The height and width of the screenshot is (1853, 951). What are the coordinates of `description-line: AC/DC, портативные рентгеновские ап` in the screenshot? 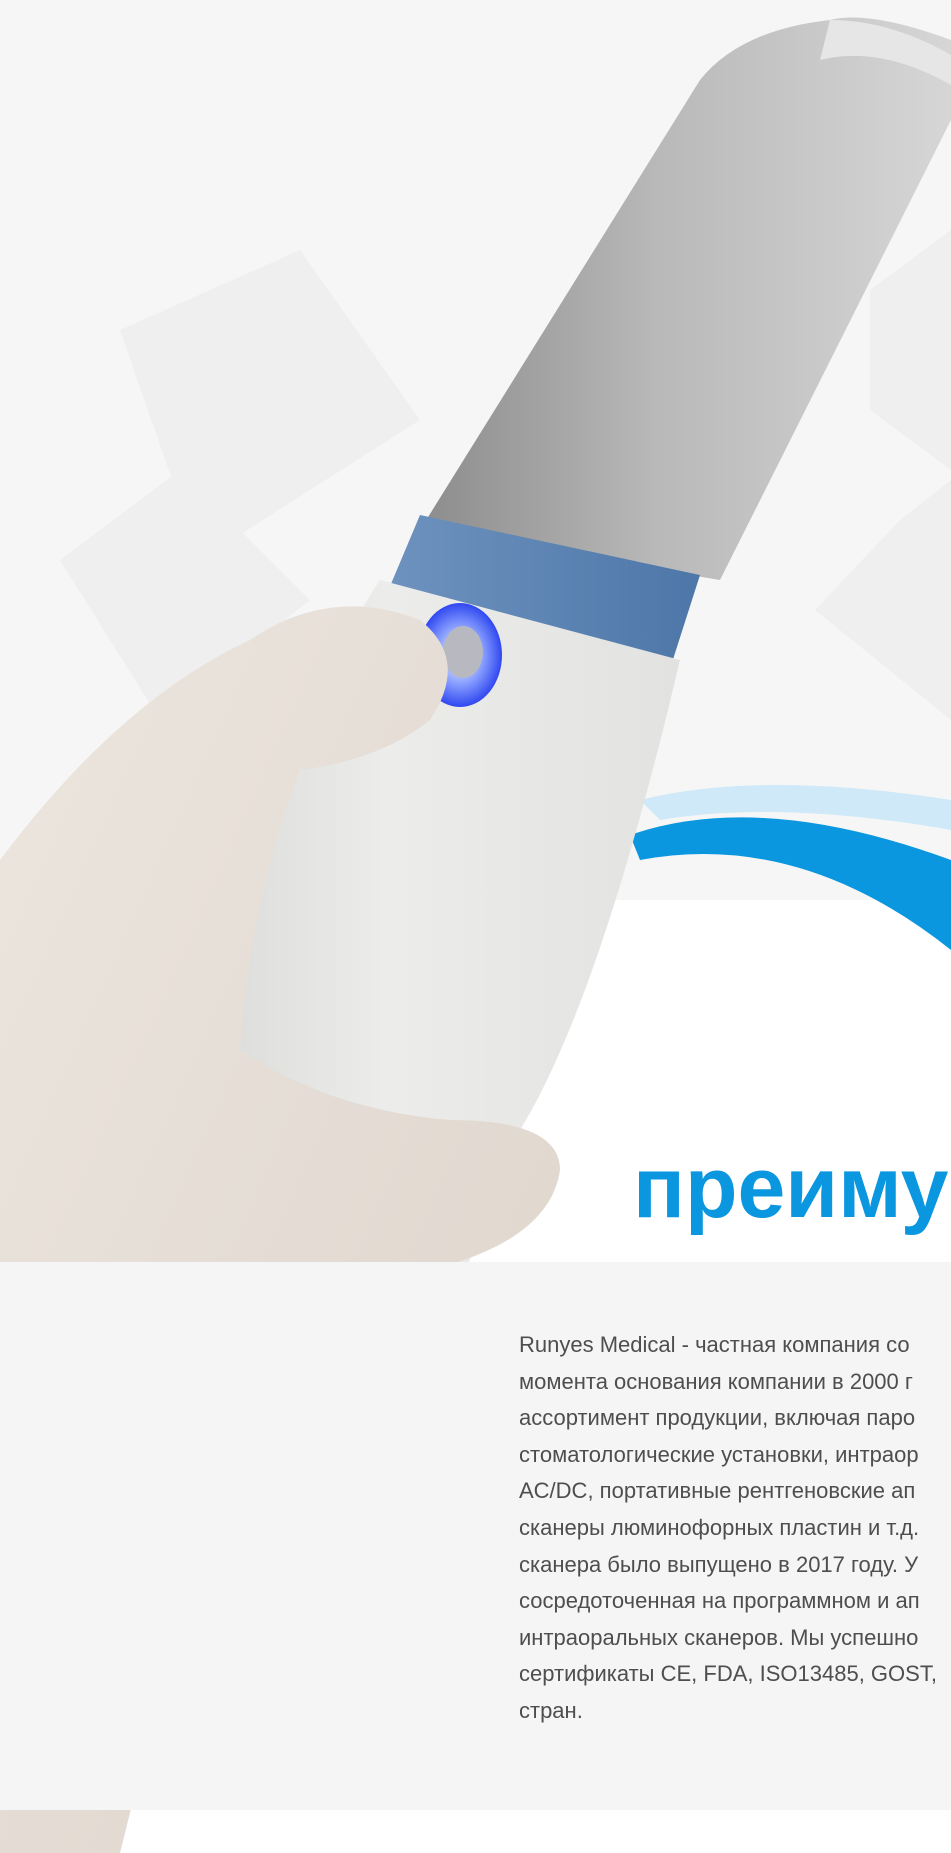 It's located at (717, 1491).